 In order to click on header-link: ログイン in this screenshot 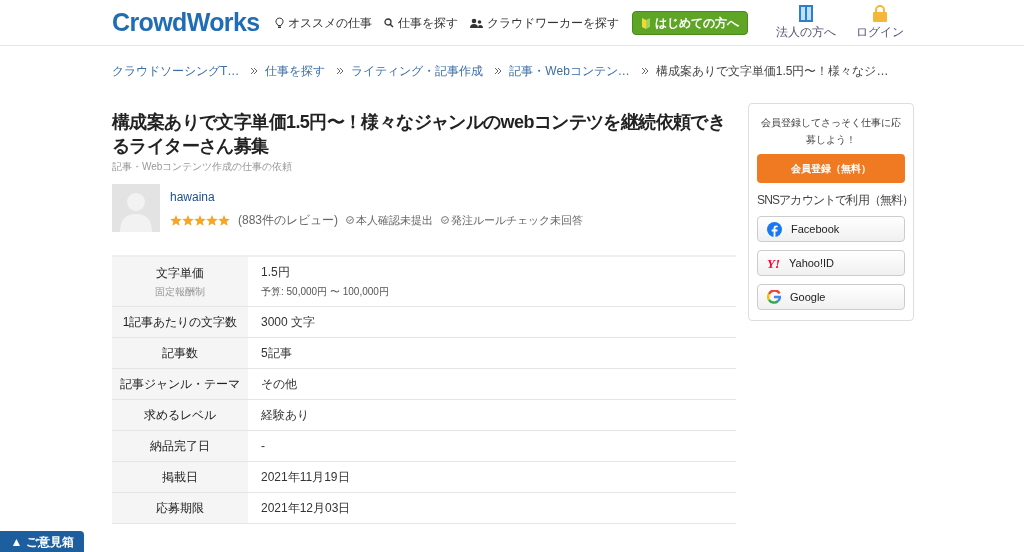, I will do `click(880, 22)`.